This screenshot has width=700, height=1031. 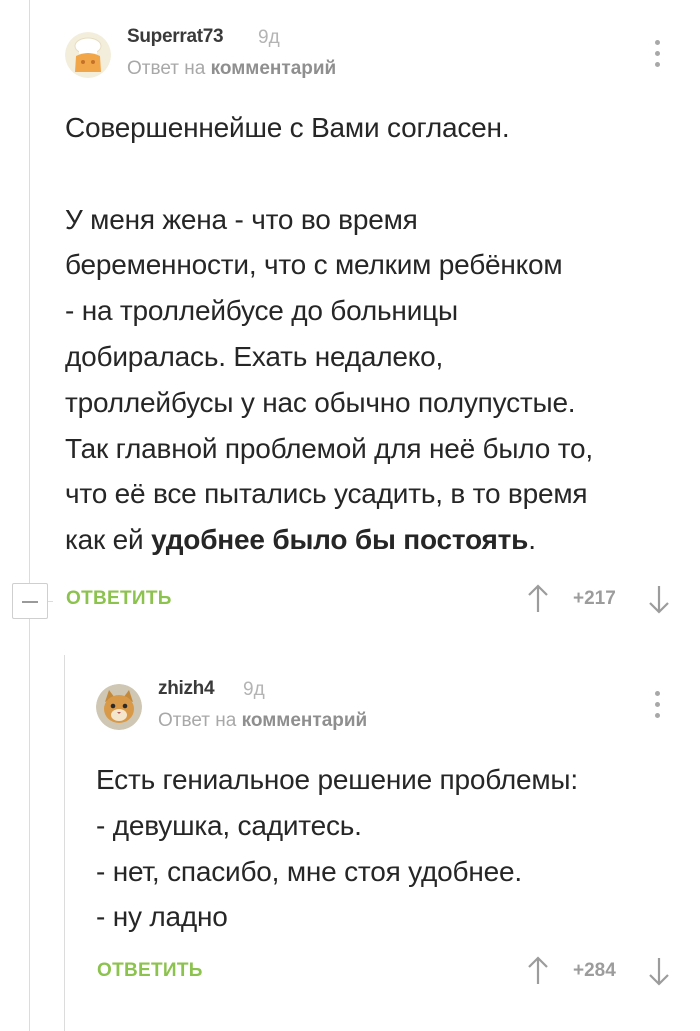 I want to click on comment-line: добиралась. Ехать недалеко,, so click(x=254, y=356).